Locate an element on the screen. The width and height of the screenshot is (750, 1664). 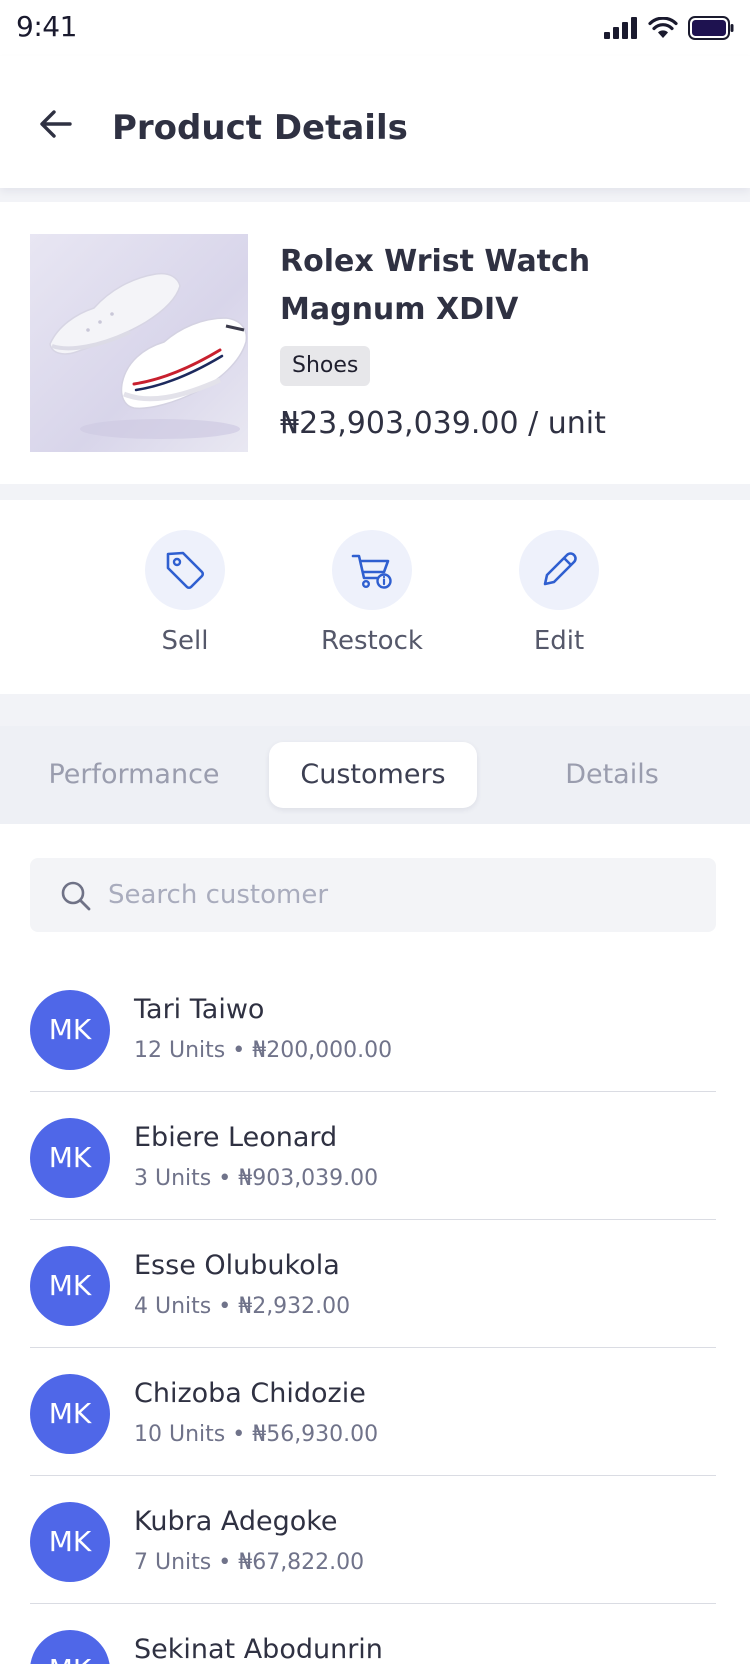
tab-bar: Performance Customers Details is located at coordinates (375, 775).